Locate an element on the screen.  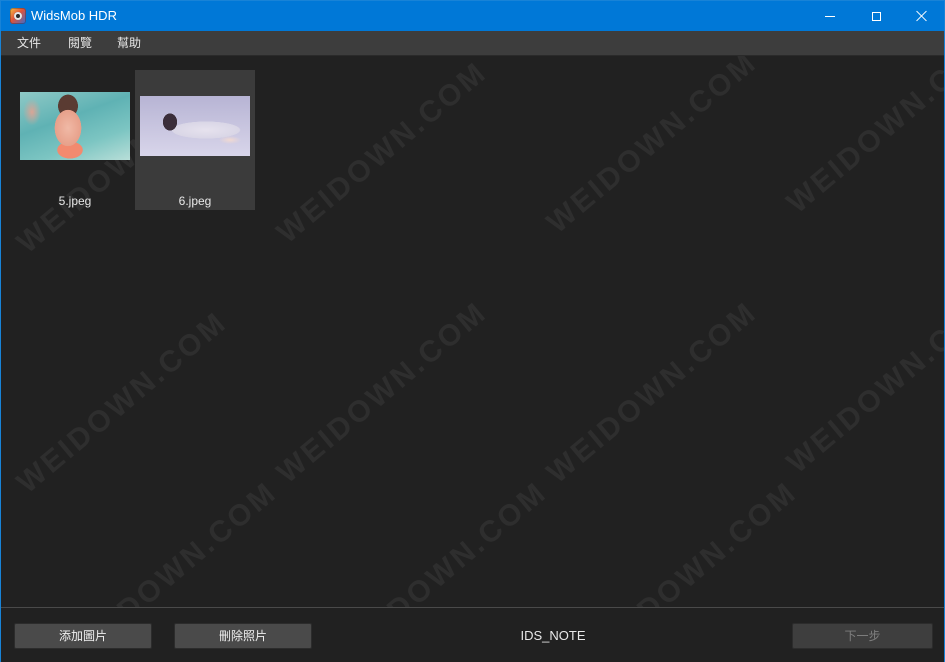
menu-view: 閱覽 is located at coordinates (80, 43).